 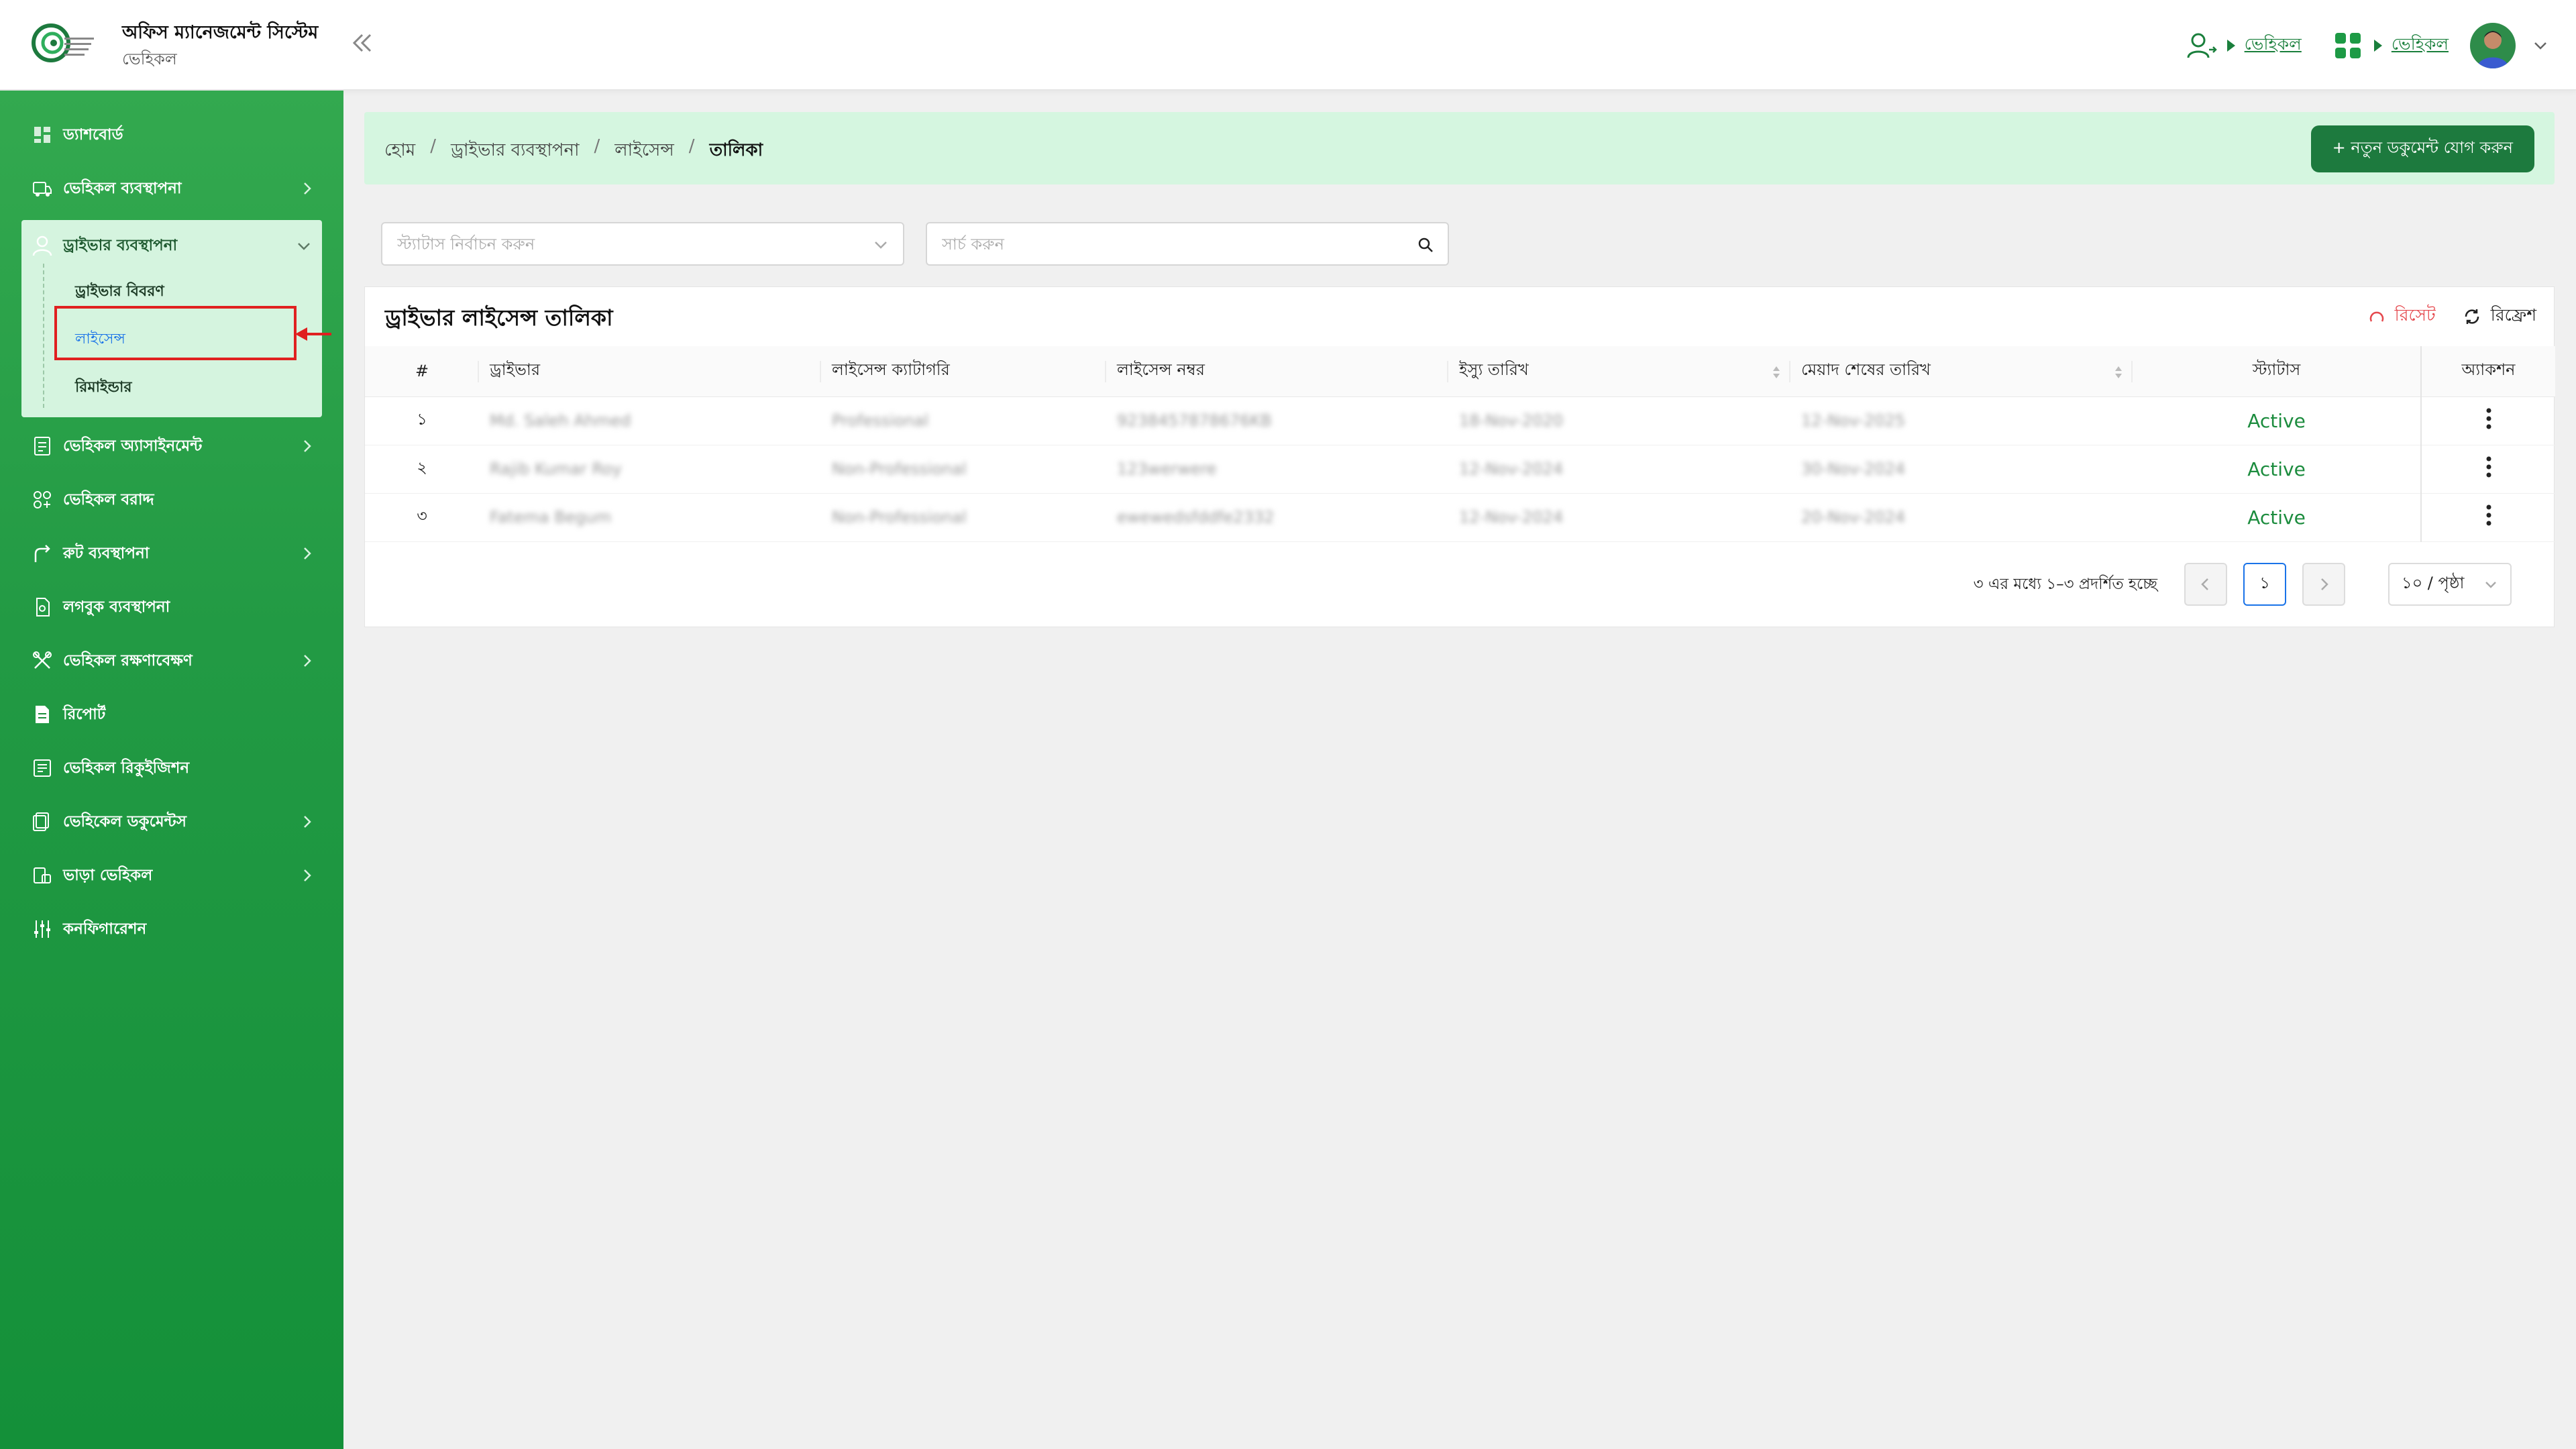 What do you see at coordinates (499, 318) in the screenshot?
I see `table-title: ড্রাইভার লাইসেন্স তালিকা` at bounding box center [499, 318].